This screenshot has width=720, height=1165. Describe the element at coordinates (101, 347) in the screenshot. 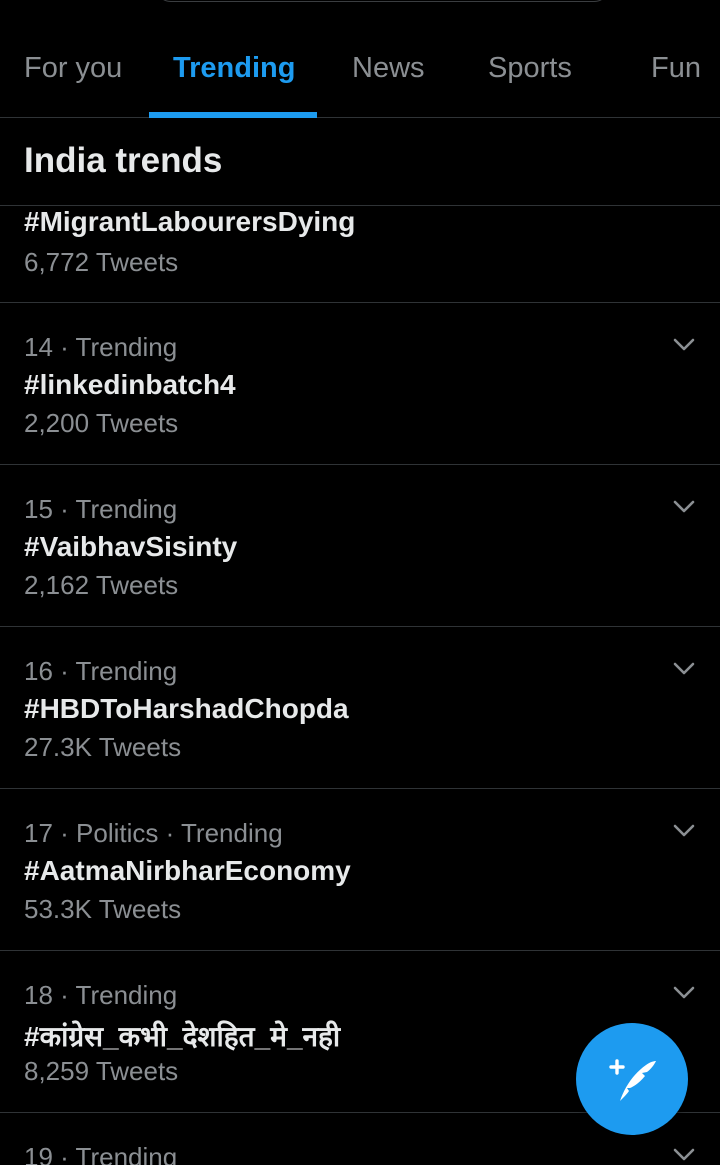

I see `trend-meta: 14 · Trending` at that location.